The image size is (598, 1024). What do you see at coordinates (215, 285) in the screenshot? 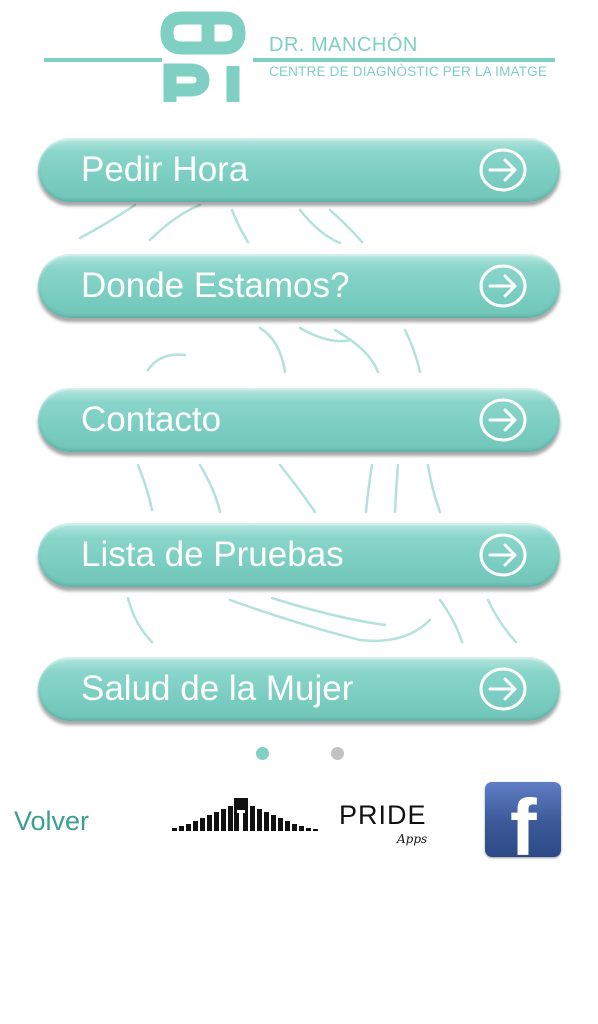
I see `menu-item-label: Donde Estamos?` at bounding box center [215, 285].